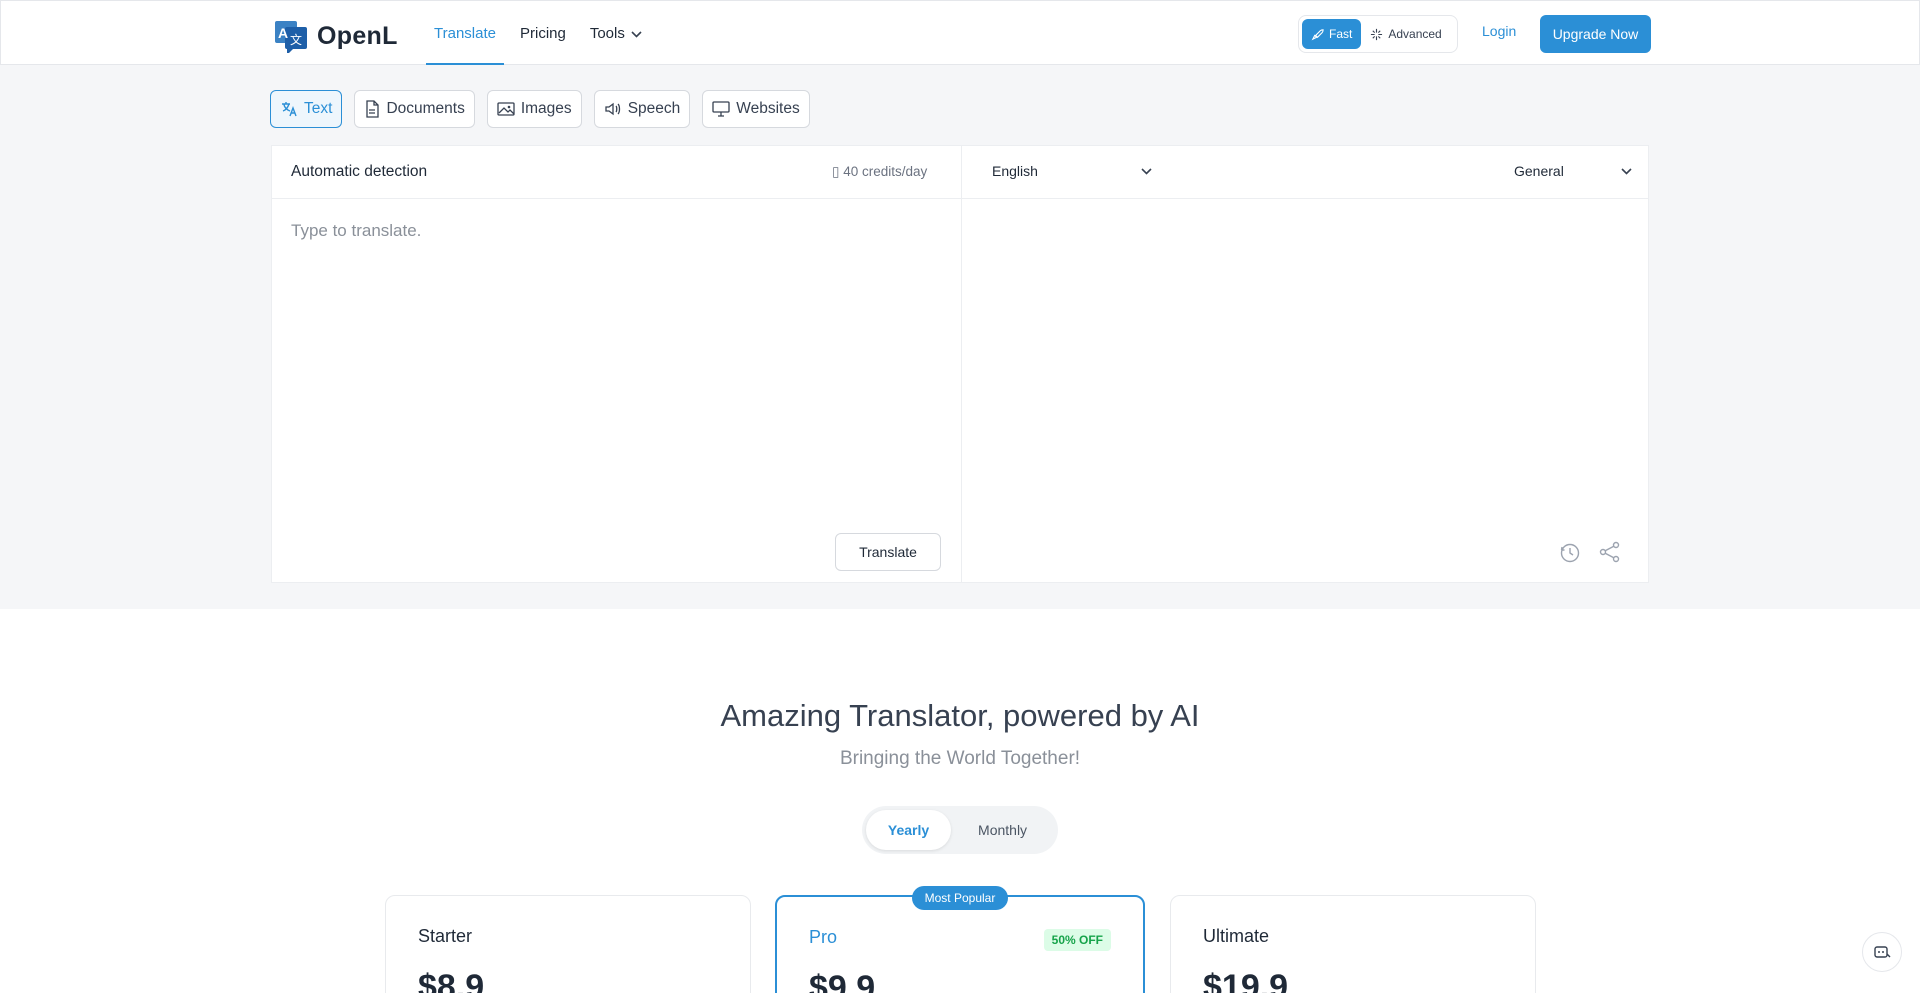 This screenshot has width=1920, height=993. I want to click on target-language-label: English, so click(1015, 171).